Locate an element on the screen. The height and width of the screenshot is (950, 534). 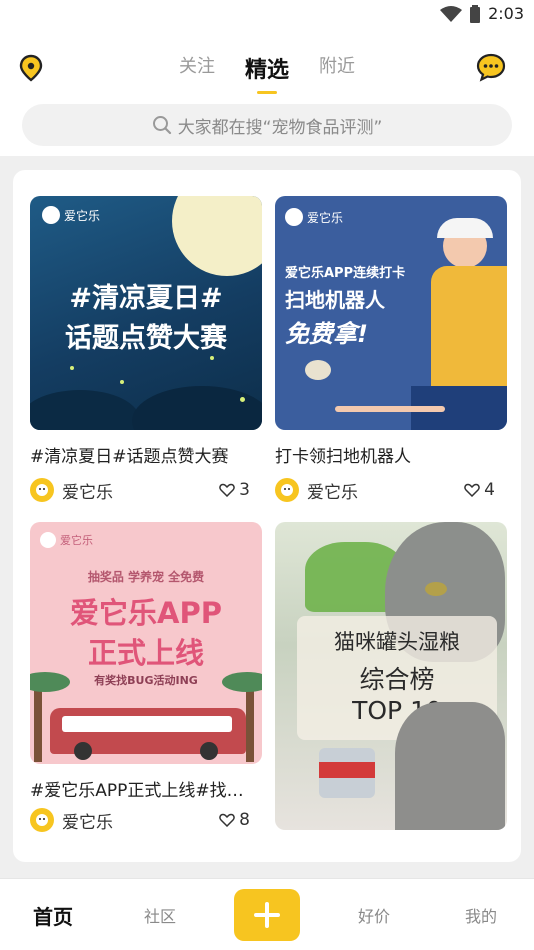
image-line-2: 扫地机器人 is located at coordinates (335, 300).